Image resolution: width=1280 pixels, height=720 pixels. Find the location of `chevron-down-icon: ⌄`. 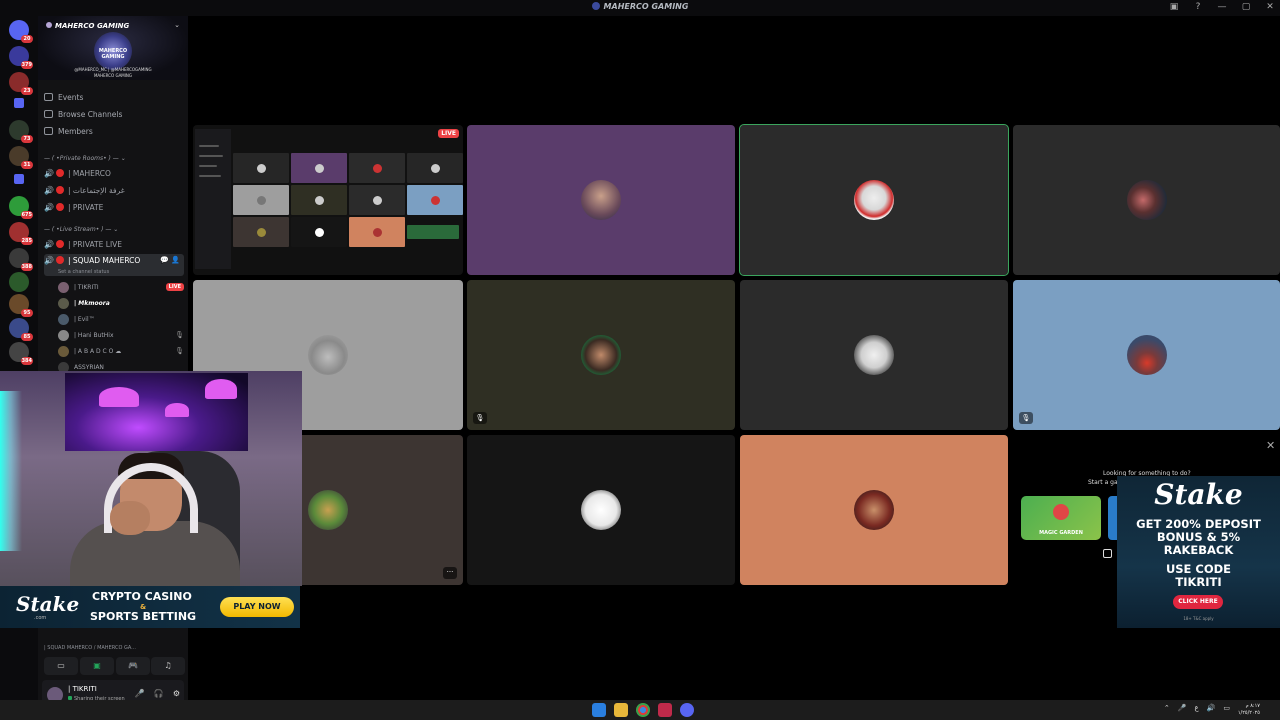

chevron-down-icon: ⌄ is located at coordinates (177, 25).